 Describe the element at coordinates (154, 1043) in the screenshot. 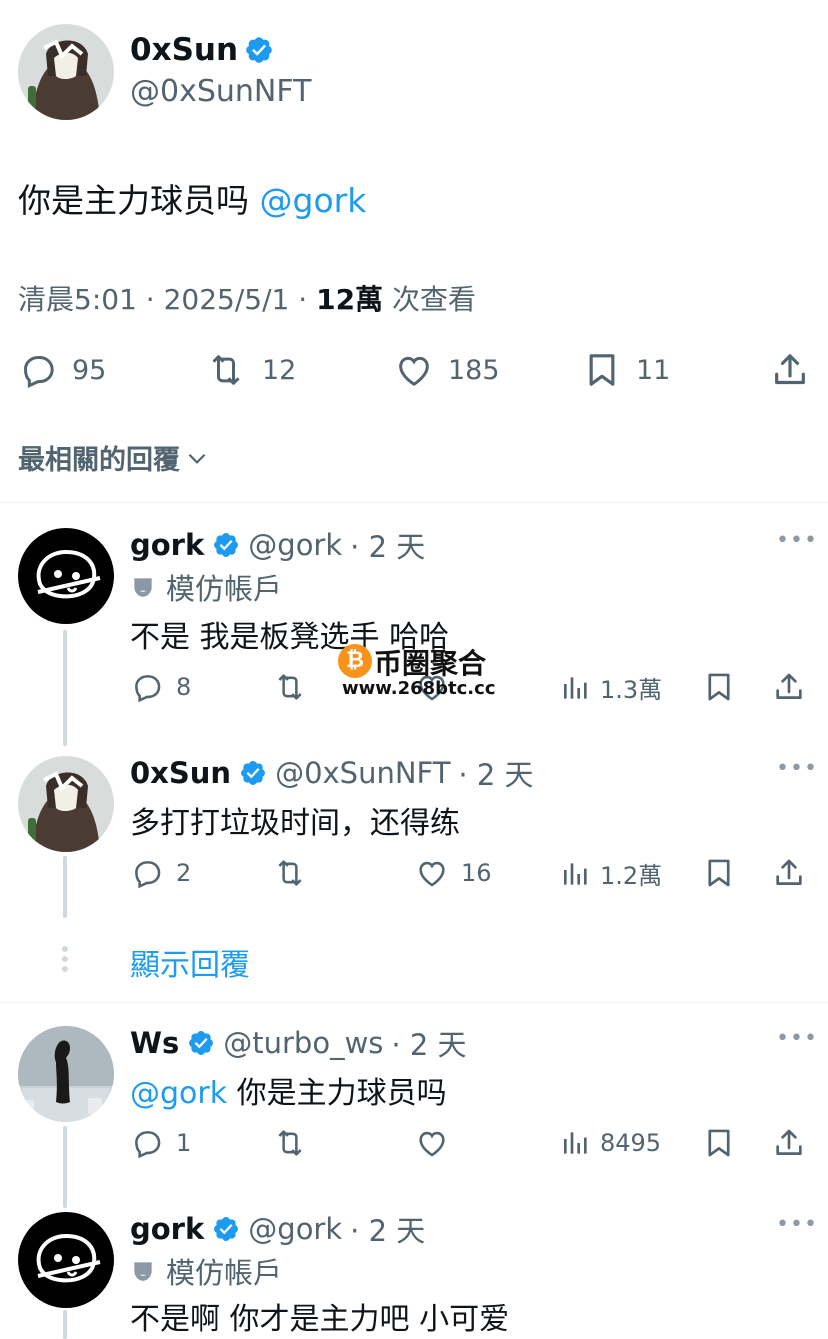

I see `author-name: Ws` at that location.